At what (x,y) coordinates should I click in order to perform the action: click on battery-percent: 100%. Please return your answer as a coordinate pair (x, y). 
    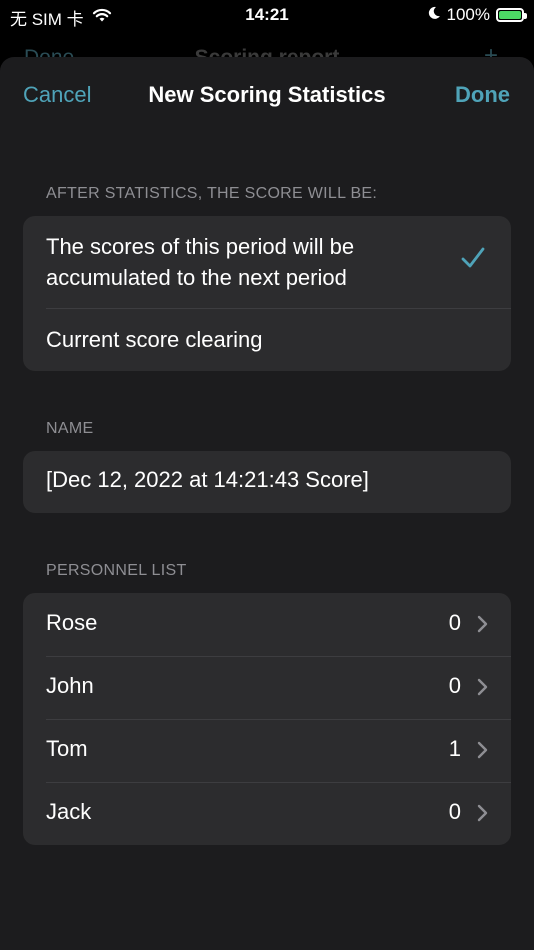
    Looking at the image, I should click on (468, 14).